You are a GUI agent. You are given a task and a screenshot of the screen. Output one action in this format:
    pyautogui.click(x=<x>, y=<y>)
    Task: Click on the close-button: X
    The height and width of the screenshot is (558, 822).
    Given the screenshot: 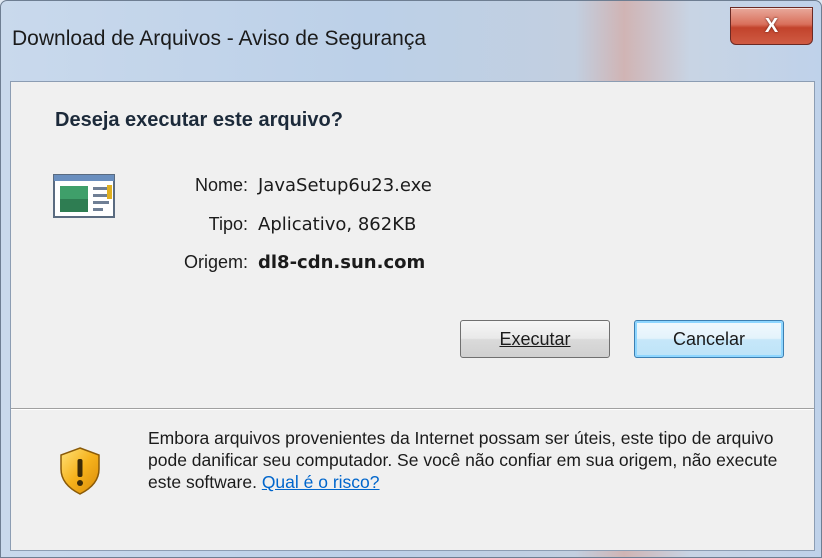 What is the action you would take?
    pyautogui.click(x=771, y=26)
    